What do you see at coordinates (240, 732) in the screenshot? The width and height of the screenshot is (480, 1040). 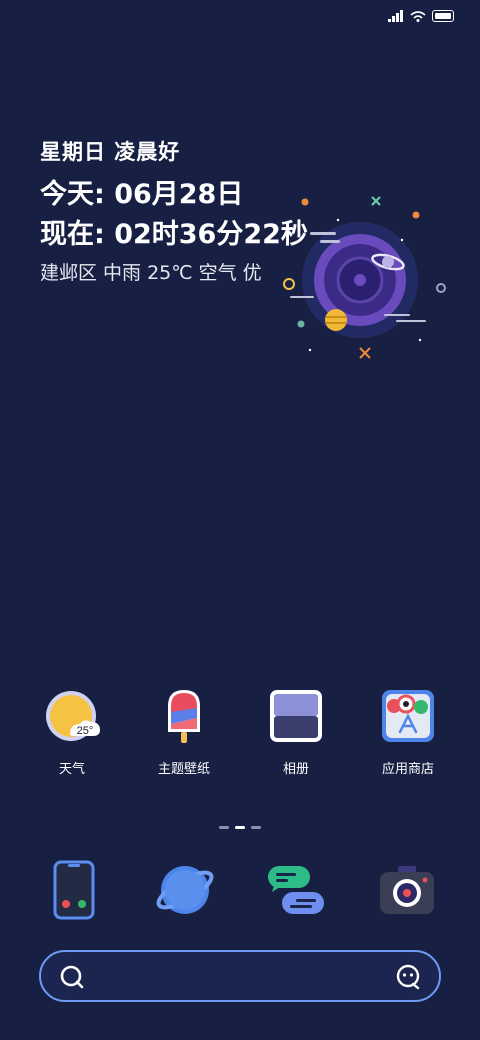 I see `app-grid: 25° 天气 主题壁纸 相册 应用商店` at bounding box center [240, 732].